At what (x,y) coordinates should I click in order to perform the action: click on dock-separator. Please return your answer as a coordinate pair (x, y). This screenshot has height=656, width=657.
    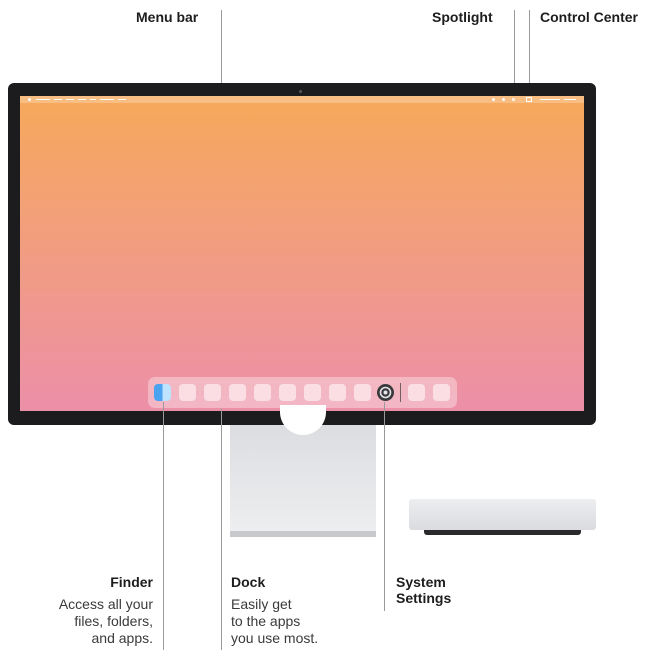
    Looking at the image, I should click on (400, 392).